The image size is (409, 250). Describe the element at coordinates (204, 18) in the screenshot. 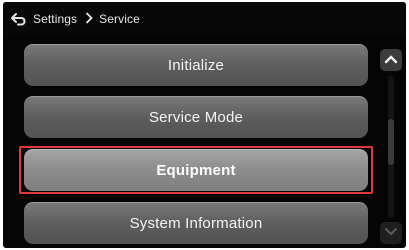

I see `header-bar: Settings Service` at that location.